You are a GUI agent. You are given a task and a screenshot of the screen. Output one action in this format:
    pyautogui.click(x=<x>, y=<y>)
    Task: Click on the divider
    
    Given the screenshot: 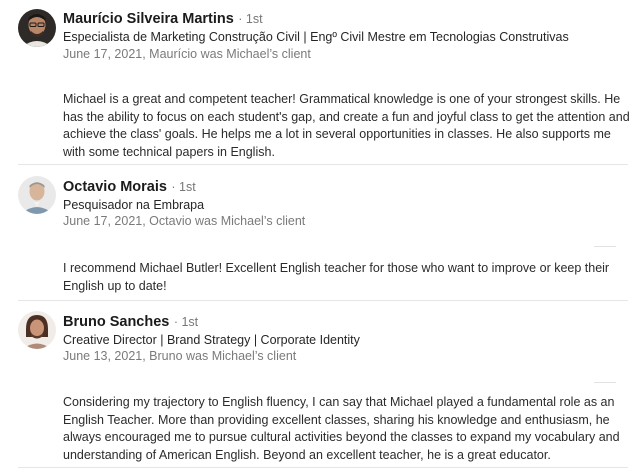 What is the action you would take?
    pyautogui.click(x=323, y=467)
    